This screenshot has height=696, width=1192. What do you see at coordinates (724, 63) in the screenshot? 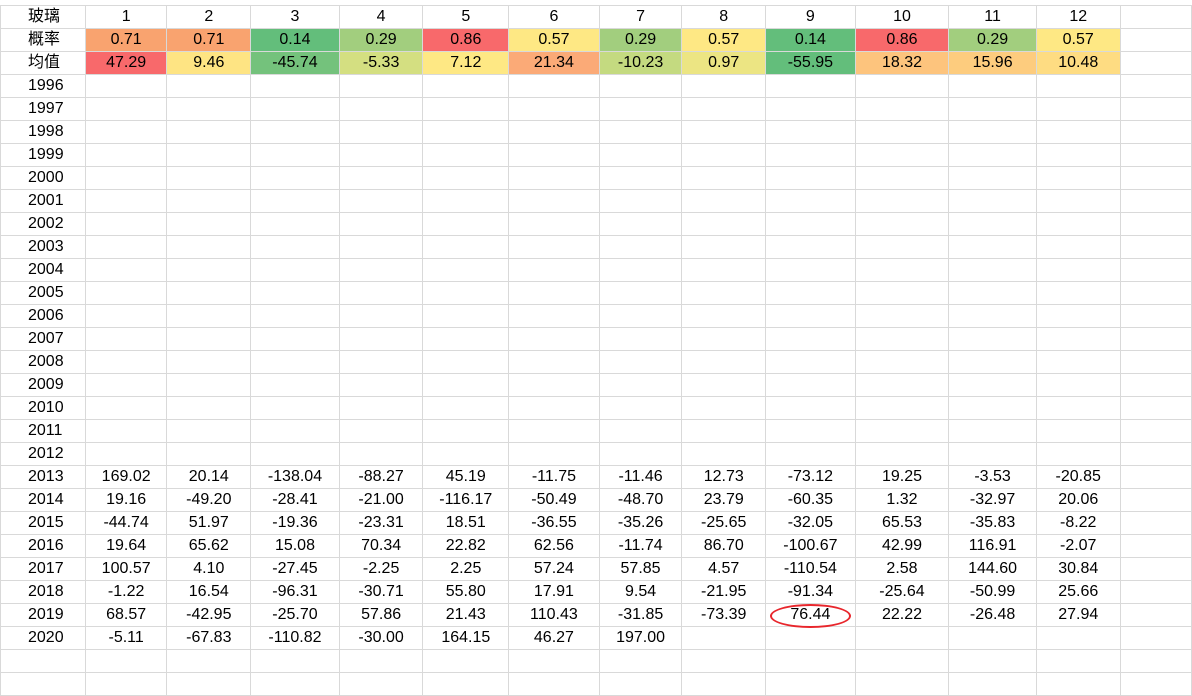
I see `mean-cell: 0.97` at bounding box center [724, 63].